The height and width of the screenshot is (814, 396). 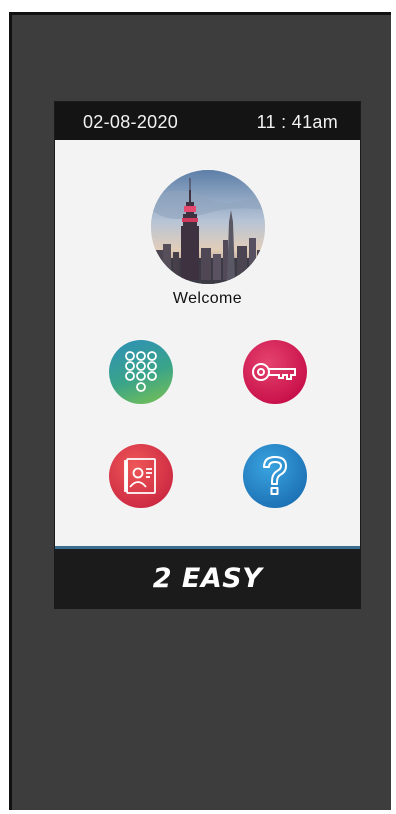 I want to click on brand-bar: 2 EASY, so click(x=207, y=578).